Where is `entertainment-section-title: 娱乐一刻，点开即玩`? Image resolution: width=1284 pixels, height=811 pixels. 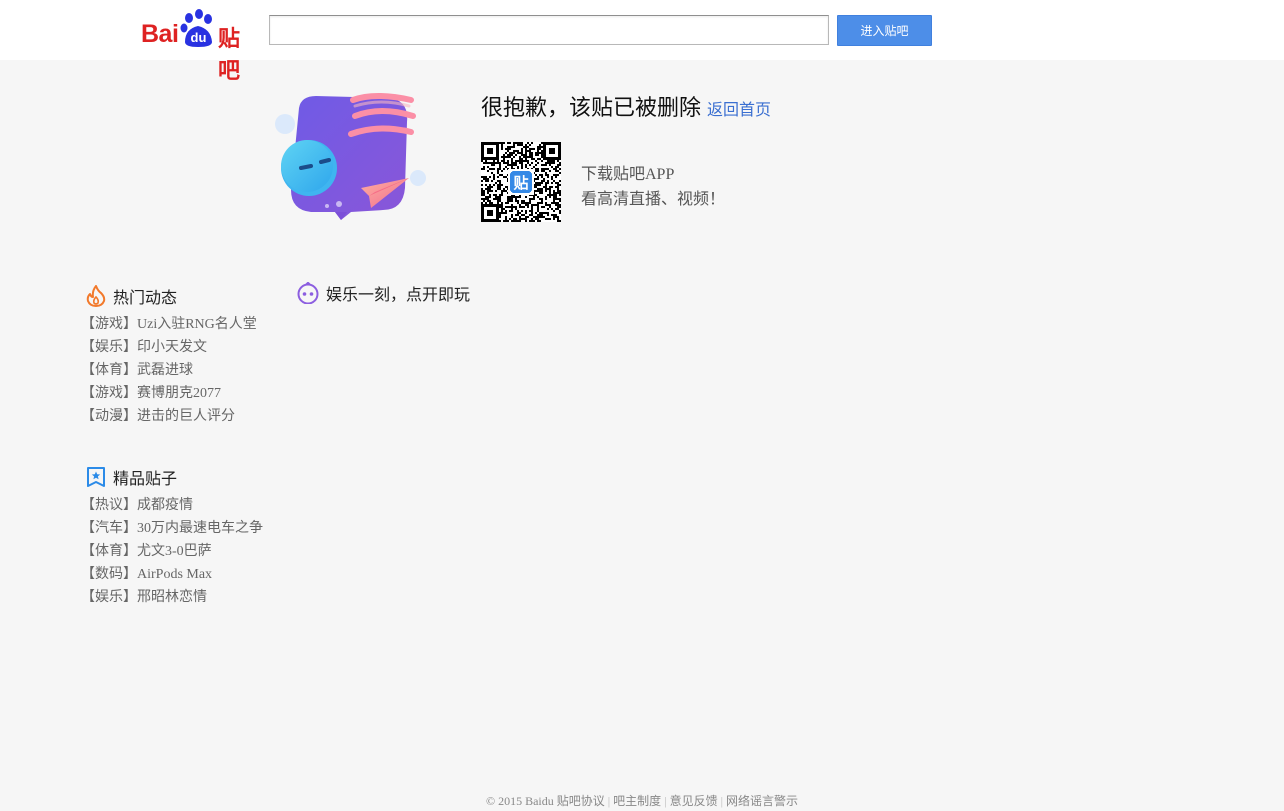 entertainment-section-title: 娱乐一刻，点开即玩 is located at coordinates (383, 293).